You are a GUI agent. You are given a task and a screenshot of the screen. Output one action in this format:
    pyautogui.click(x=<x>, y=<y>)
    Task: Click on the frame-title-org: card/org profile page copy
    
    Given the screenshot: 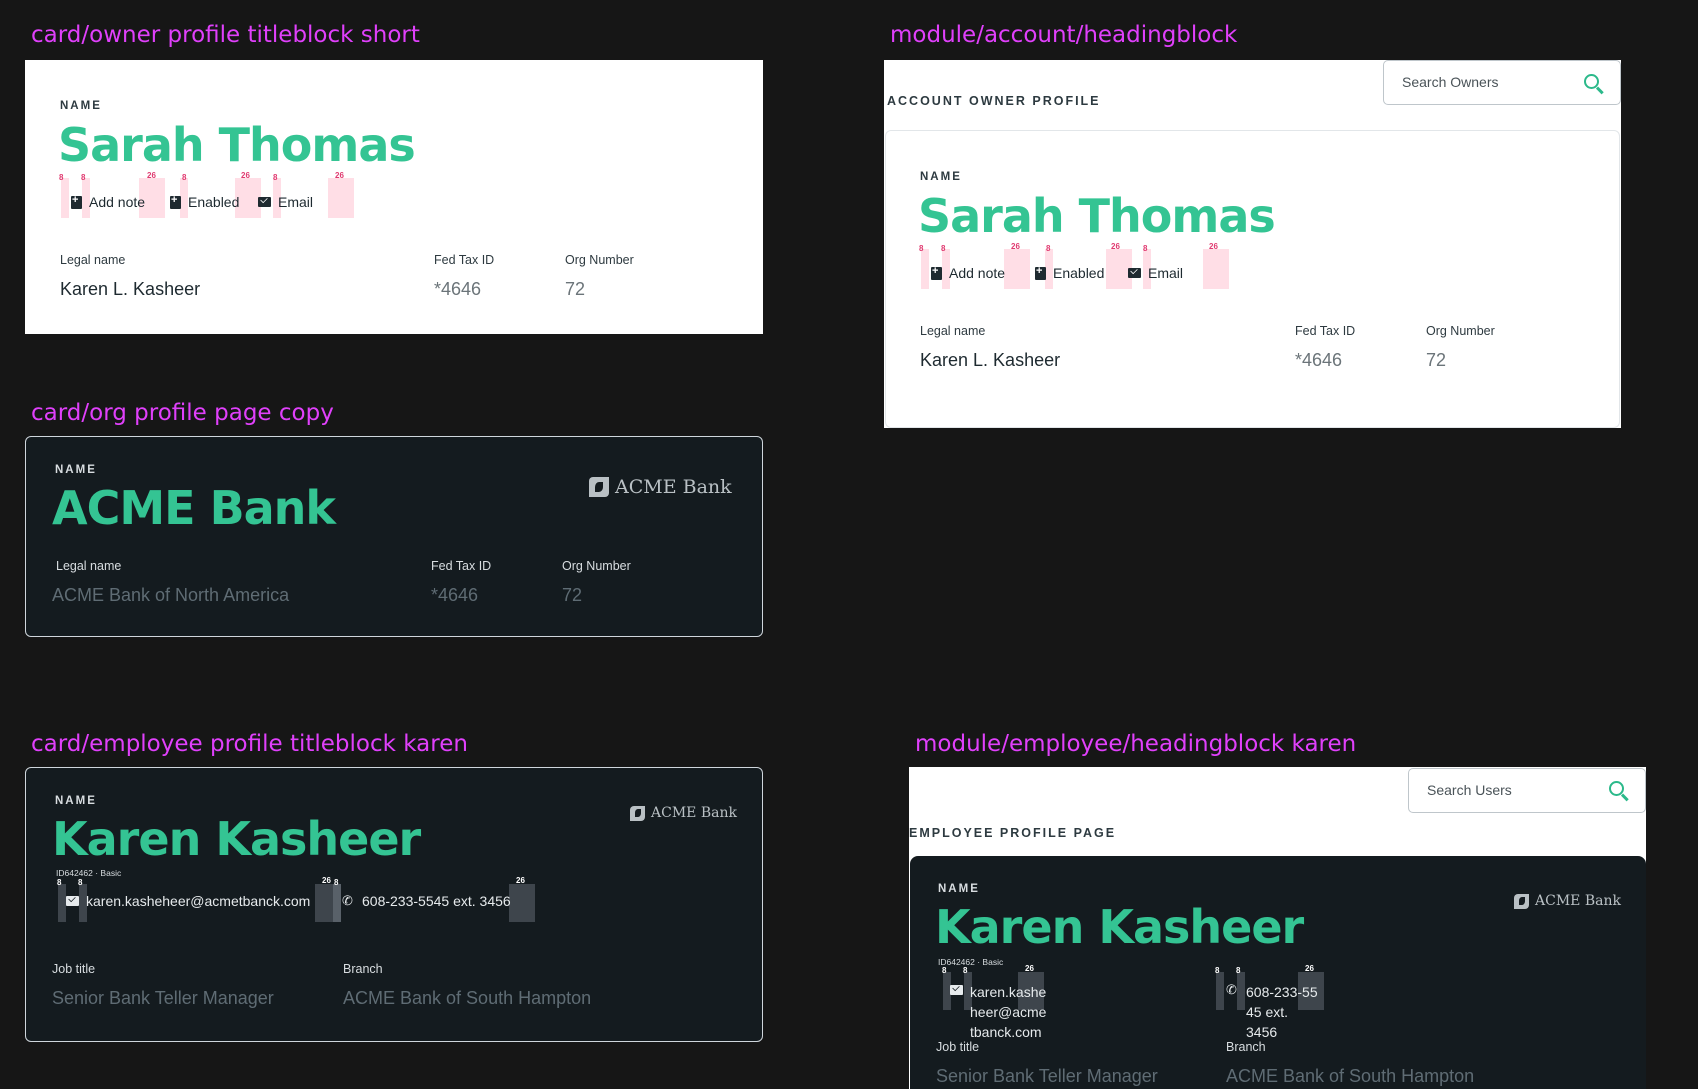 What is the action you would take?
    pyautogui.click(x=182, y=413)
    